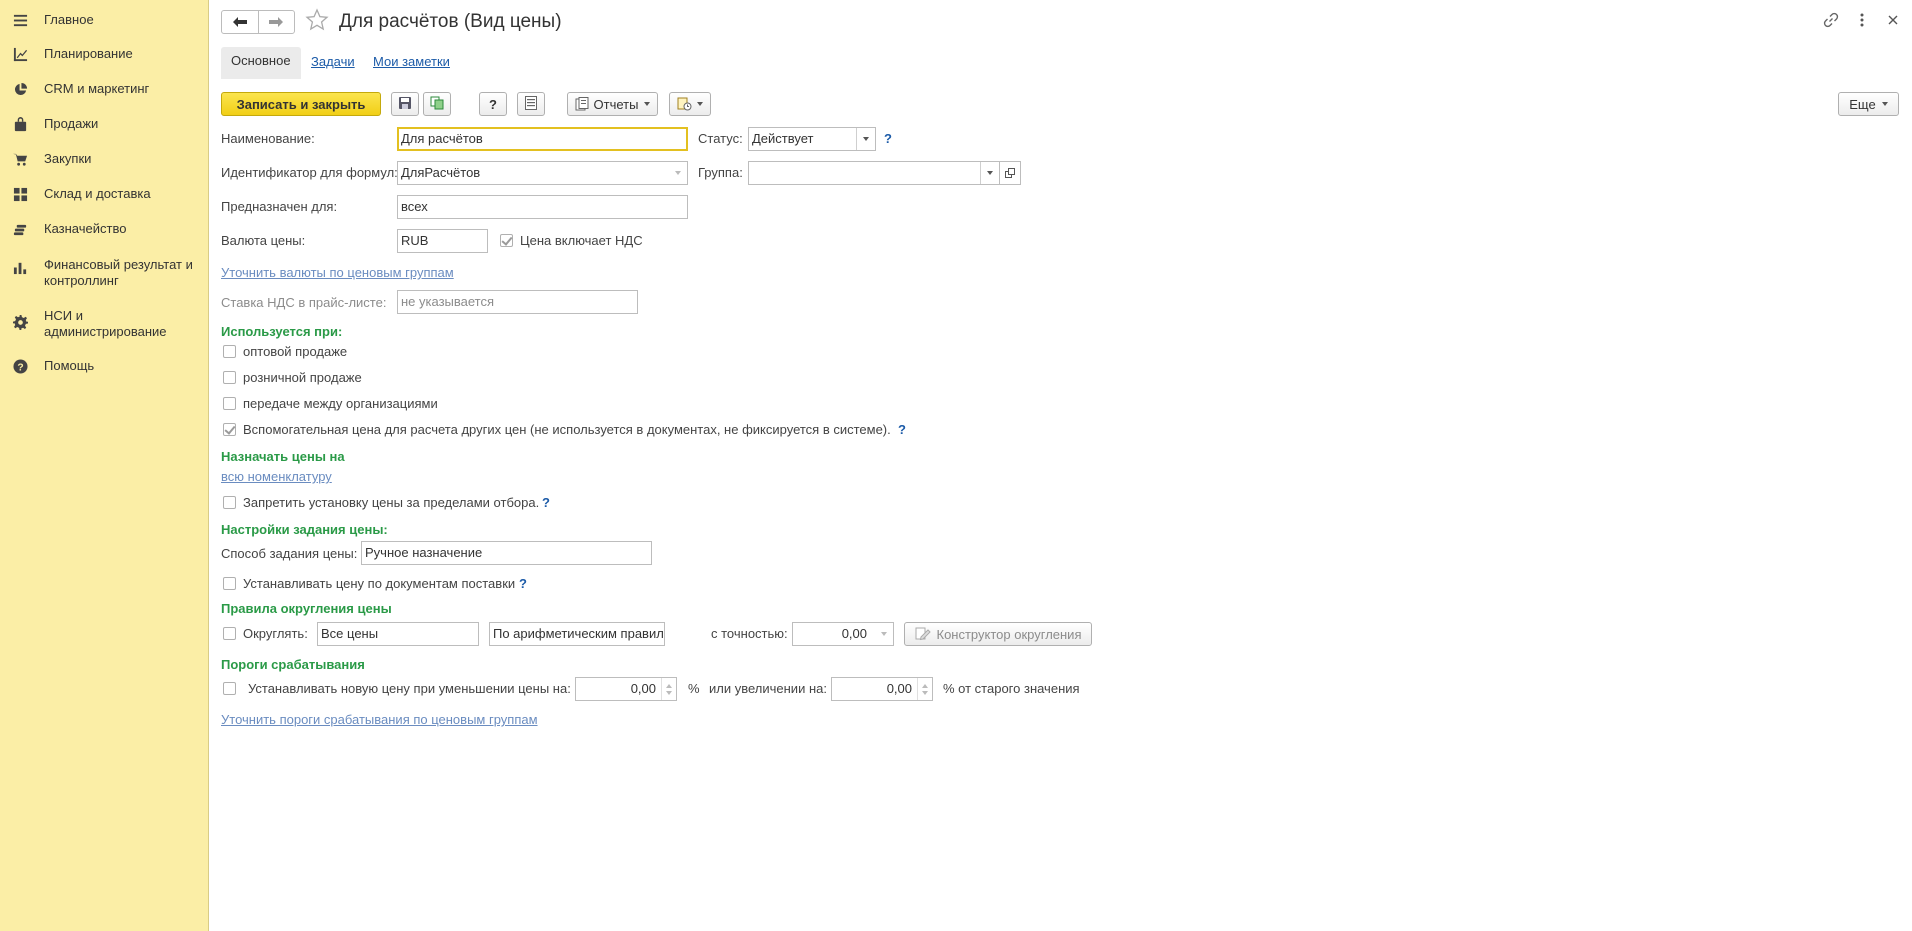  Describe the element at coordinates (626, 689) in the screenshot. I see `decrease-input: 0,00` at that location.